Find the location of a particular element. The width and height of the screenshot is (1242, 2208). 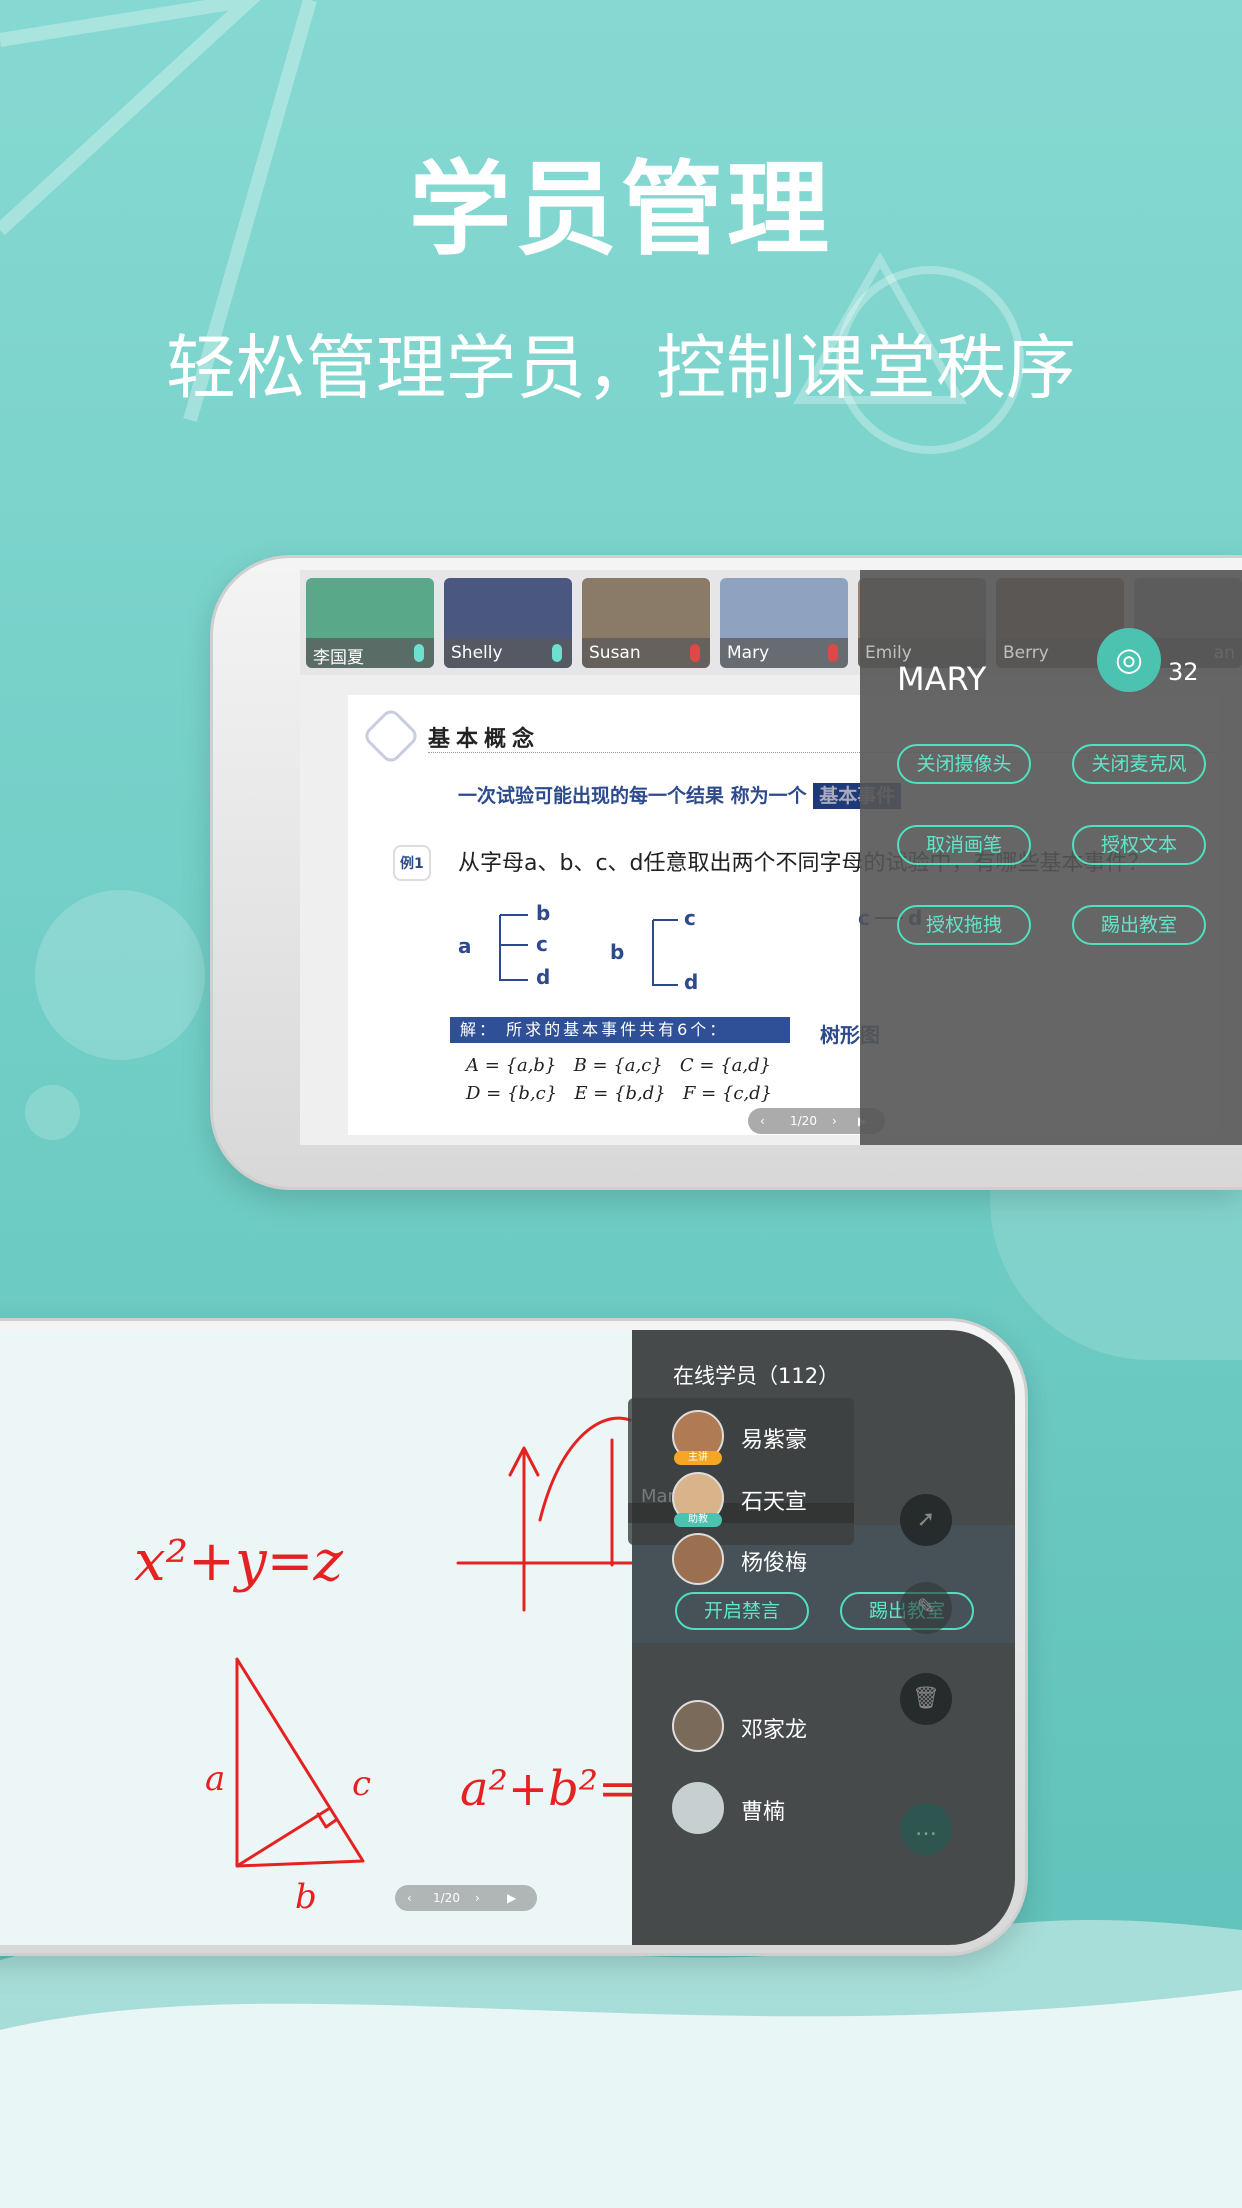

page-subtitle: 轻松管理学员，控制课堂秩序 is located at coordinates (621, 368).